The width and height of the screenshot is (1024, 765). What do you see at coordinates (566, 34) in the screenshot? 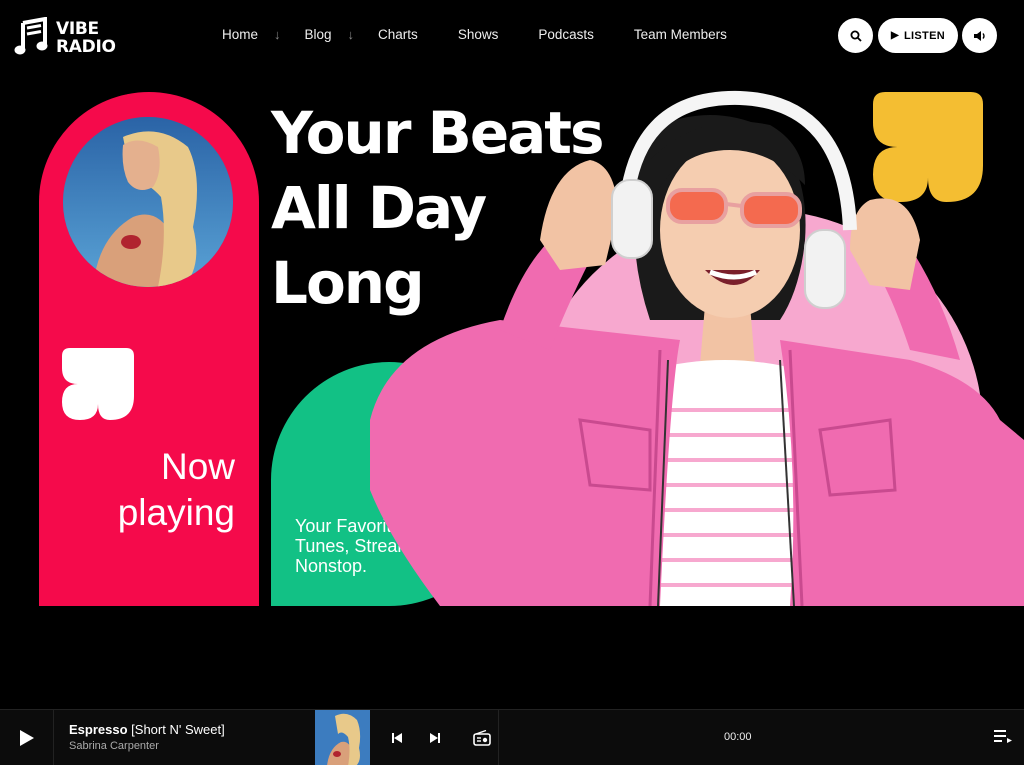
I see `nav-item-podcasts: Podcasts` at bounding box center [566, 34].